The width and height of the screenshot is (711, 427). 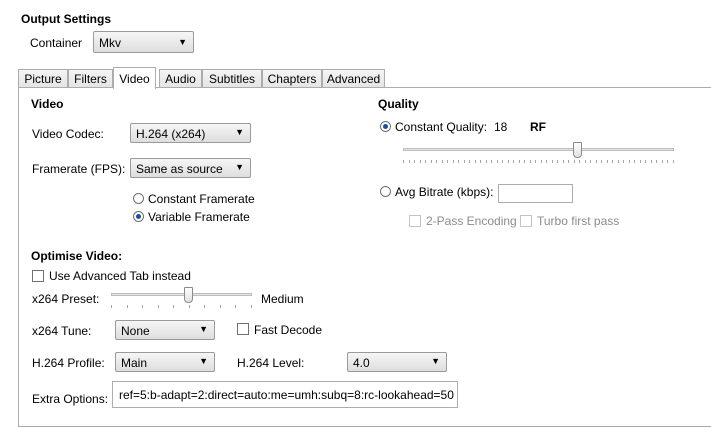 What do you see at coordinates (138, 216) in the screenshot?
I see `variable-framerate-radio` at bounding box center [138, 216].